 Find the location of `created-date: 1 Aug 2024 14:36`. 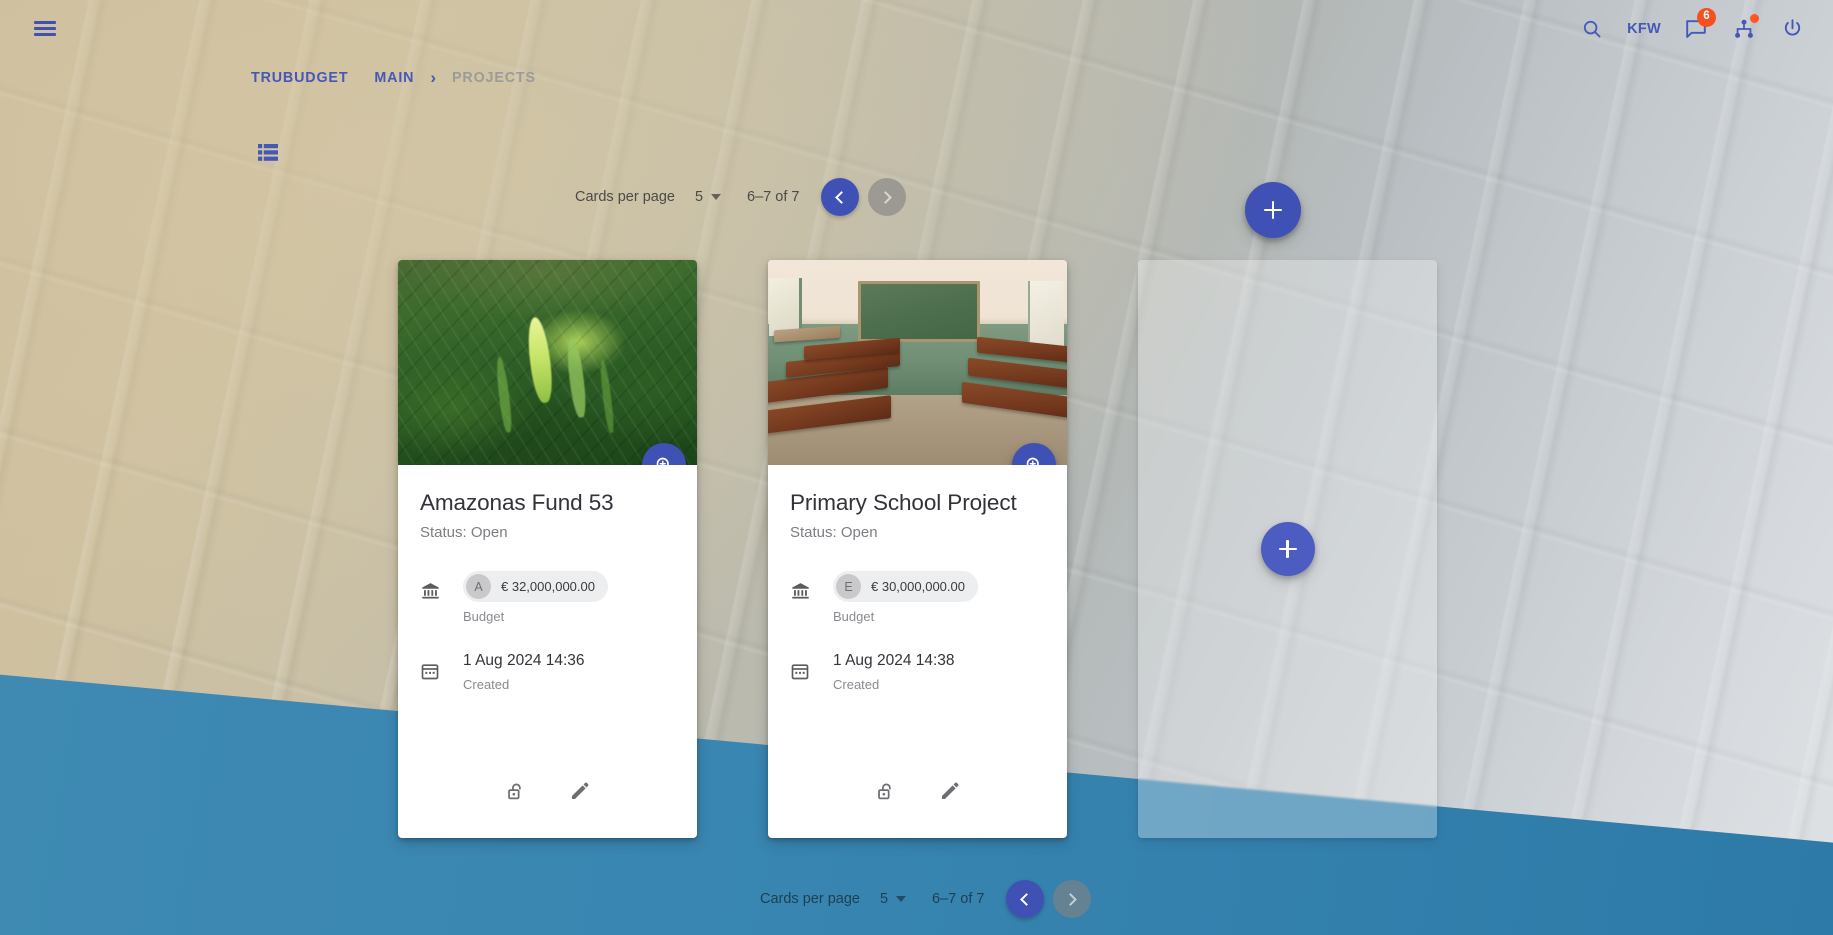

created-date: 1 Aug 2024 14:36 is located at coordinates (524, 660).